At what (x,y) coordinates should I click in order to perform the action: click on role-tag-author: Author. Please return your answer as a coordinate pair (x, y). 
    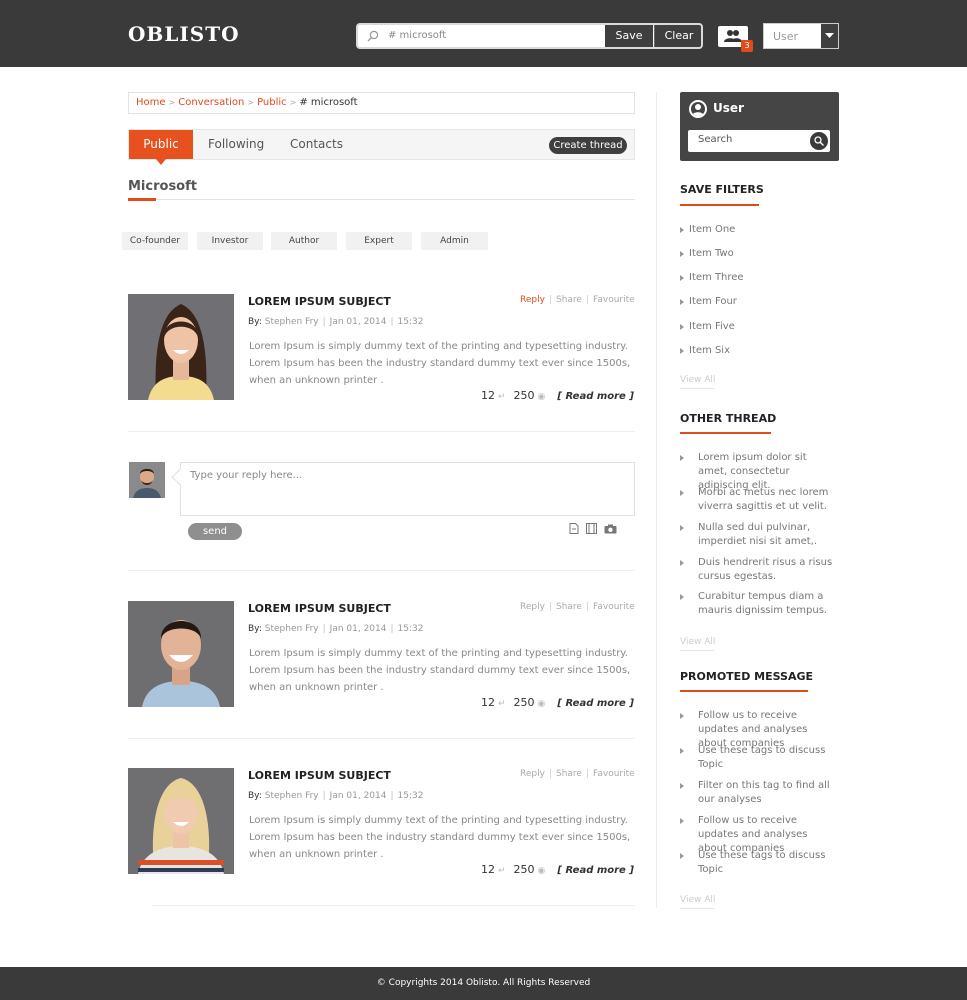
    Looking at the image, I should click on (304, 241).